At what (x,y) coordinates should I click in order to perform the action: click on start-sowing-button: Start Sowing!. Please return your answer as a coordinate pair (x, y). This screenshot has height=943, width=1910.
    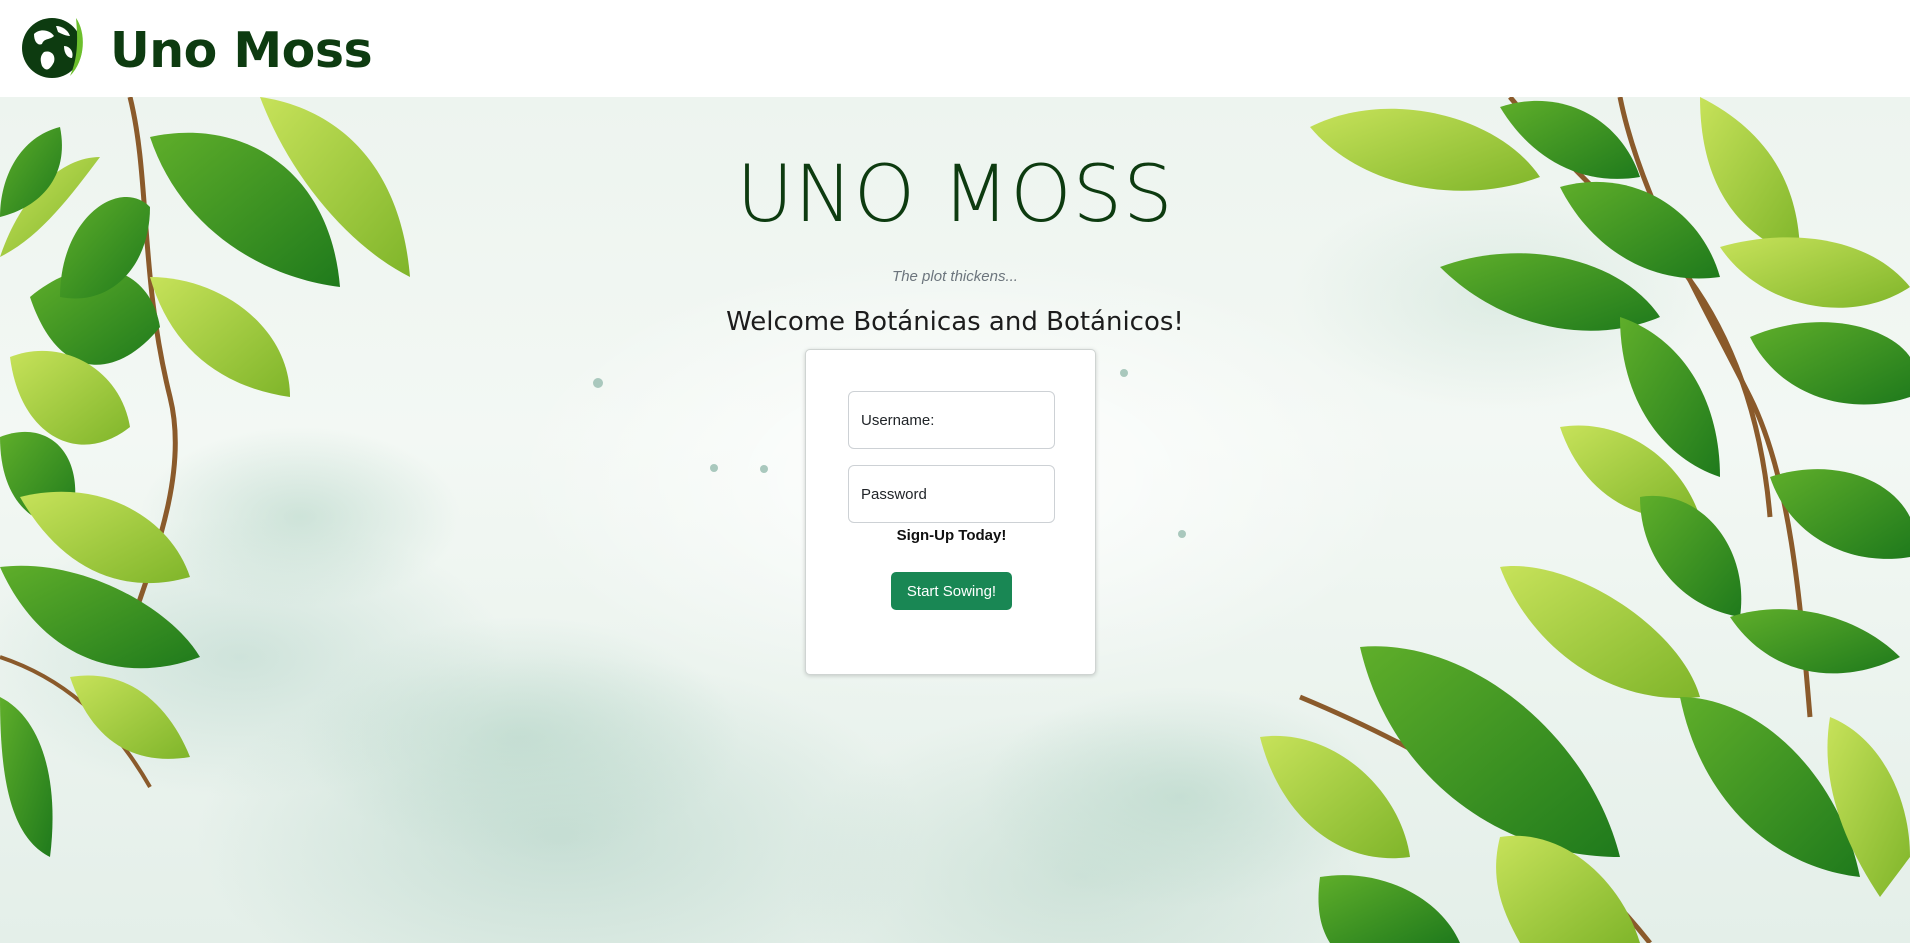
    Looking at the image, I should click on (951, 591).